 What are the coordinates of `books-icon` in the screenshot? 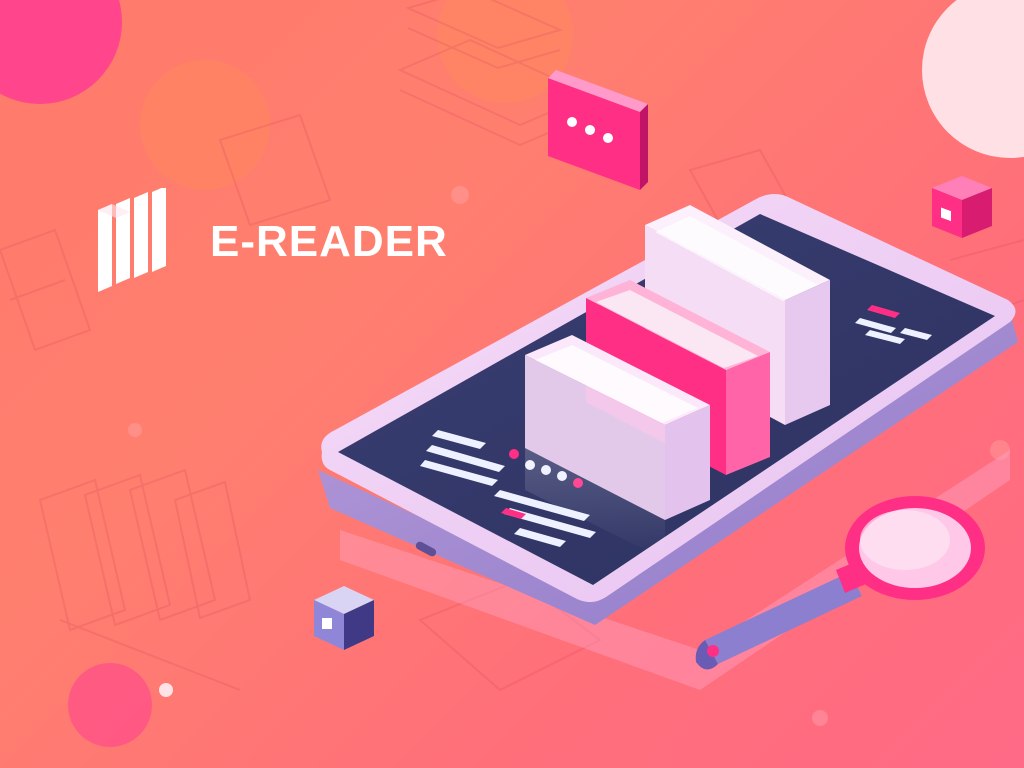 It's located at (132, 240).